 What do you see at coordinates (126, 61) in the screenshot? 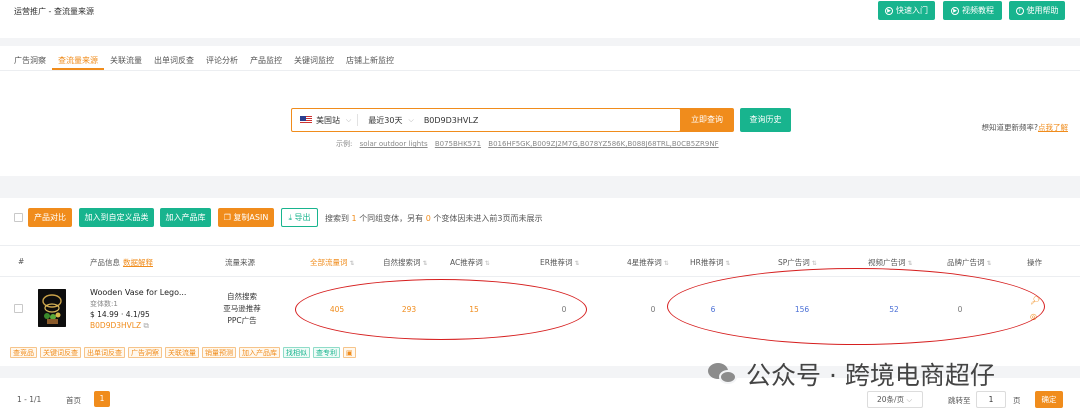
I see `tab-related-traffic: 关联流量` at bounding box center [126, 61].